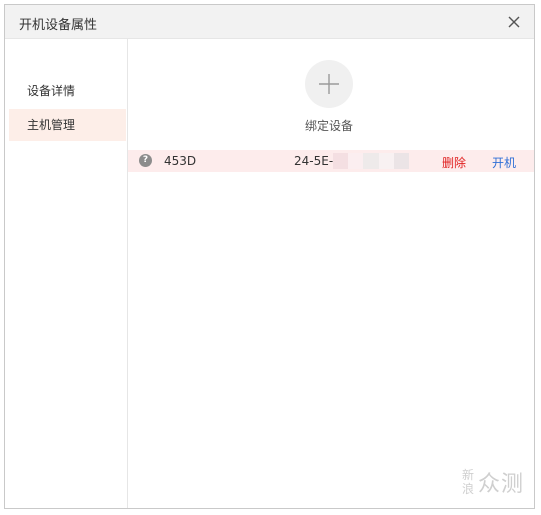  I want to click on watermark-big: 众测, so click(500, 484).